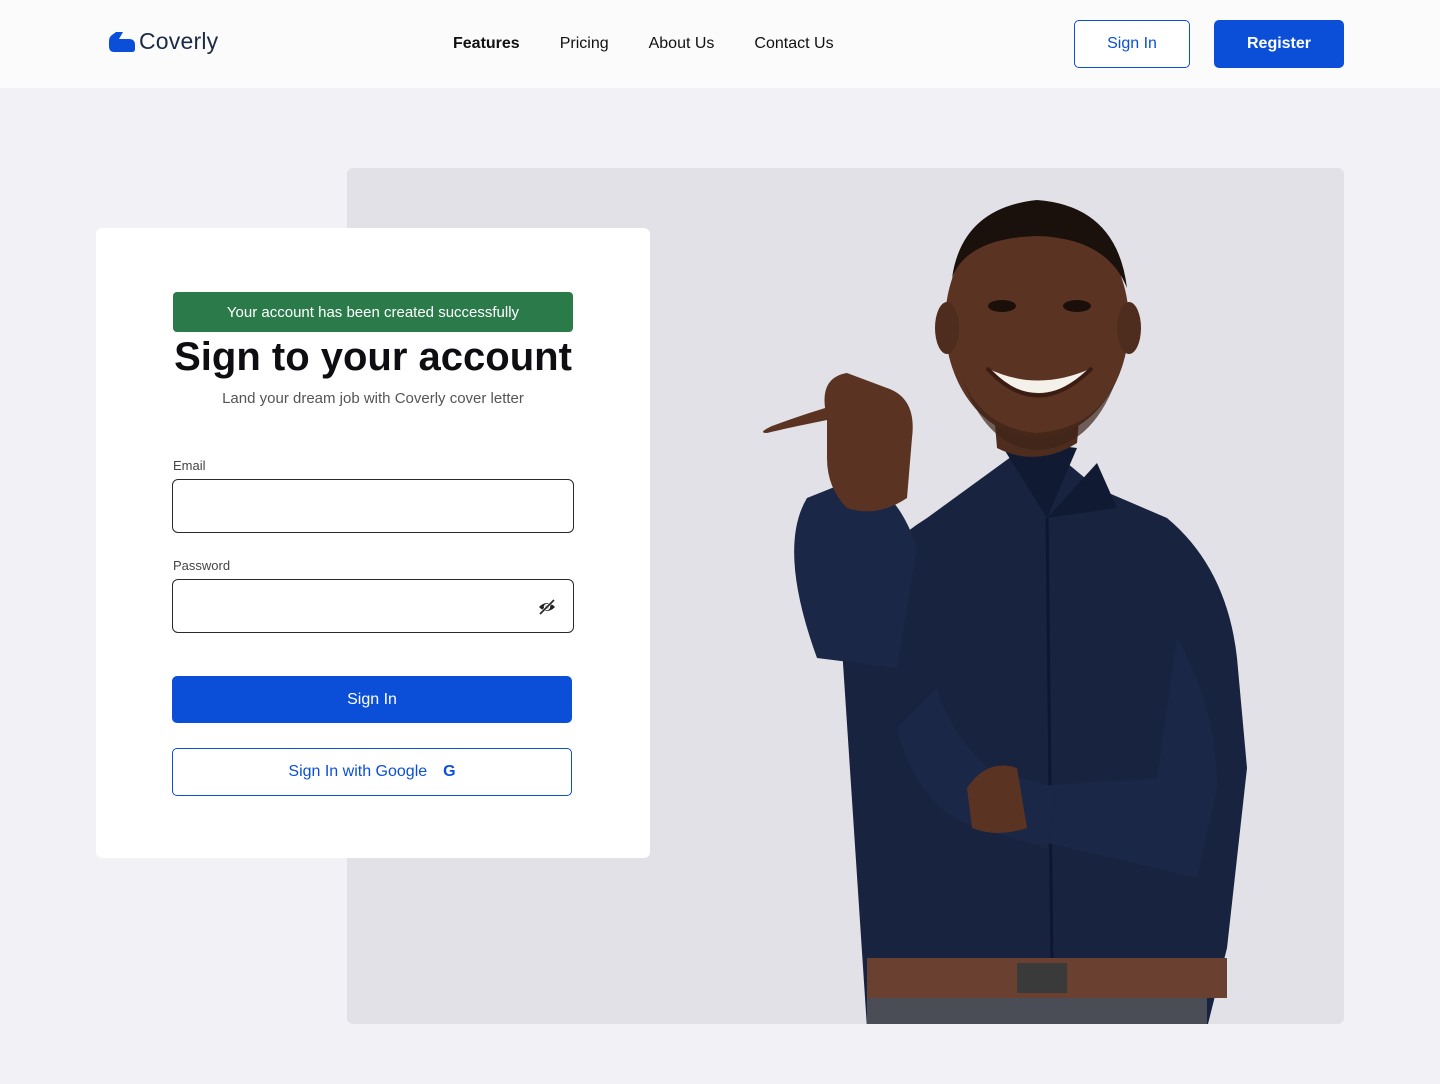 Image resolution: width=1440 pixels, height=1084 pixels. I want to click on main-nav: Features Pricing About Us Contact Us, so click(663, 44).